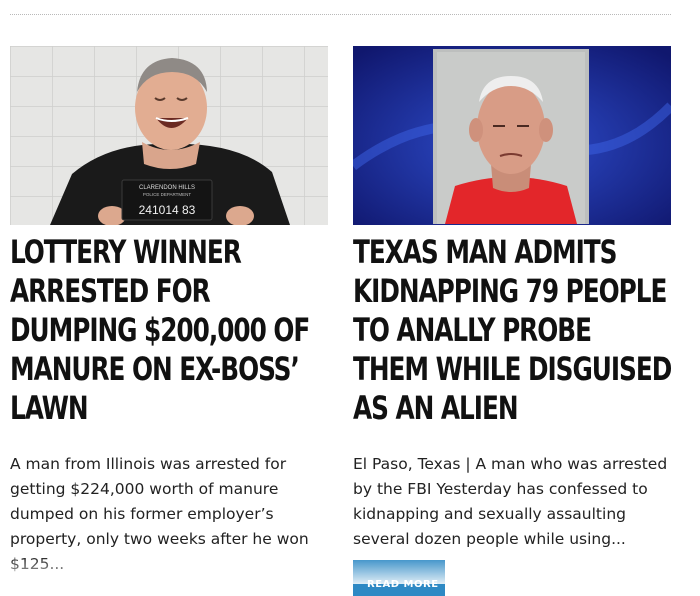  What do you see at coordinates (167, 210) in the screenshot?
I see `placard-number: 241014 83` at bounding box center [167, 210].